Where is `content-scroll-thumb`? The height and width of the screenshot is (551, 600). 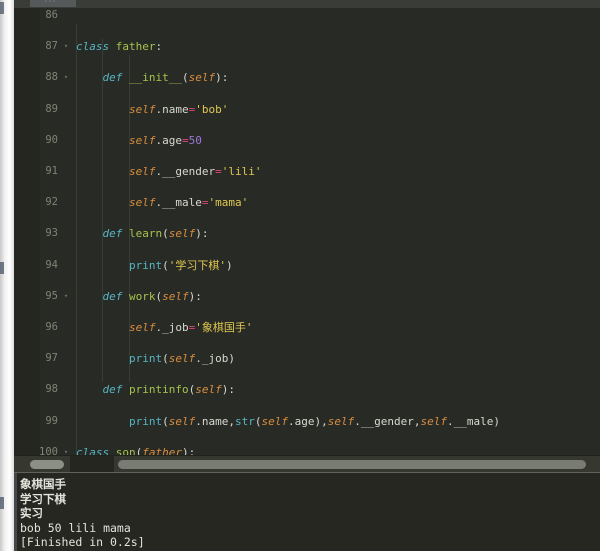
content-scroll-thumb is located at coordinates (352, 464).